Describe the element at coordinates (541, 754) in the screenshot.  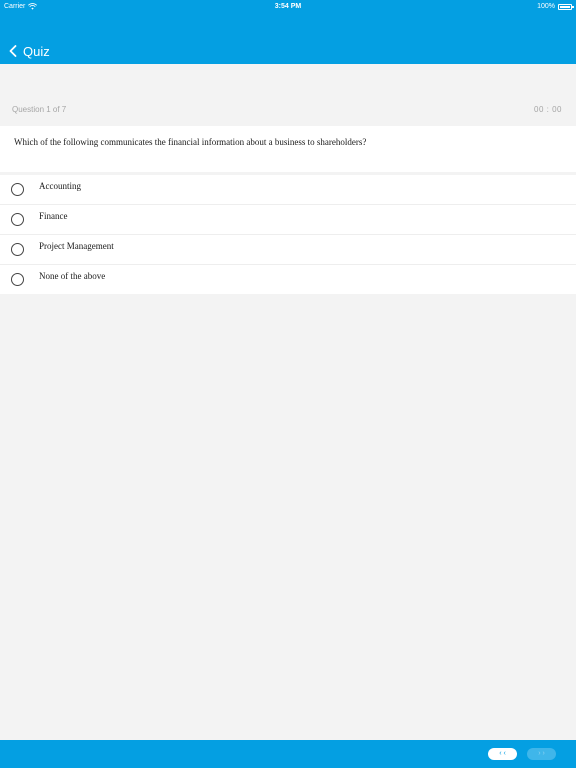
I see `next-button: › ›` at that location.